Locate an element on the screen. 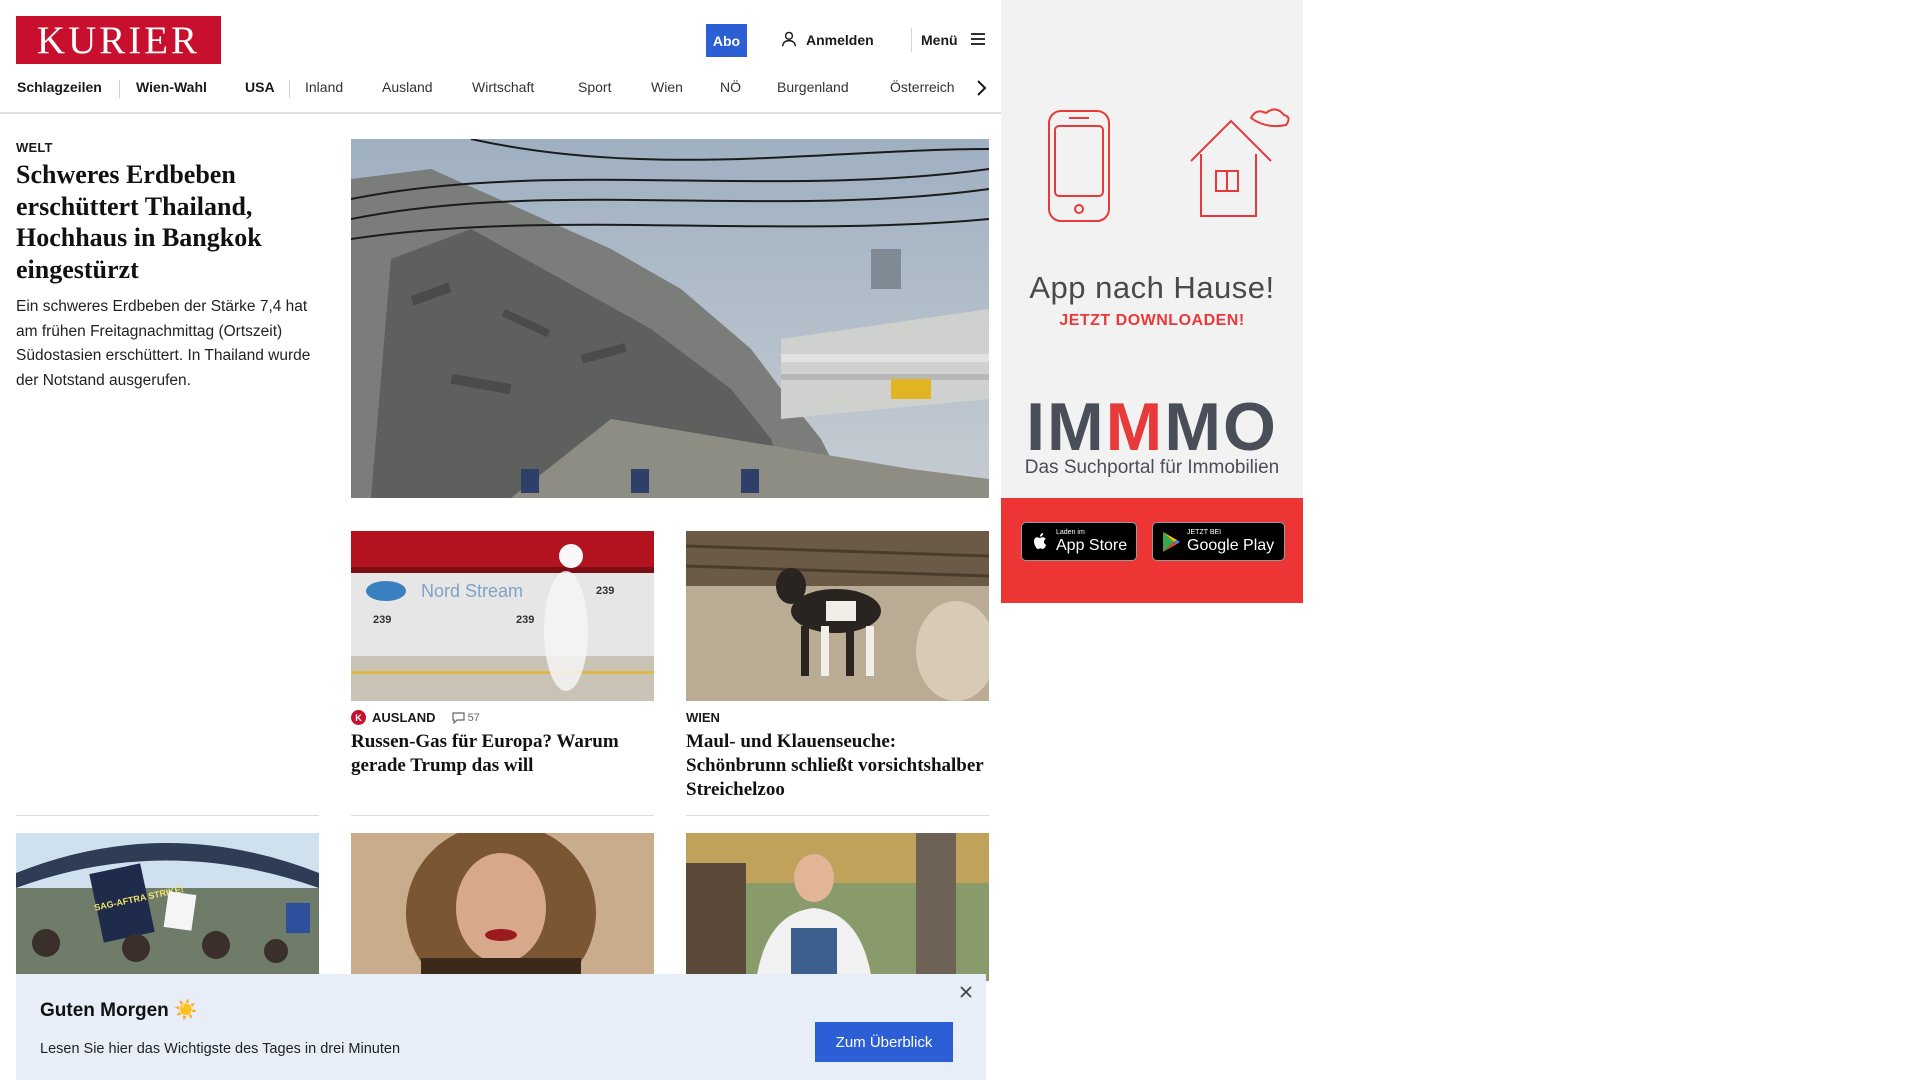  immmo-logo: IMMMO is located at coordinates (1152, 427).